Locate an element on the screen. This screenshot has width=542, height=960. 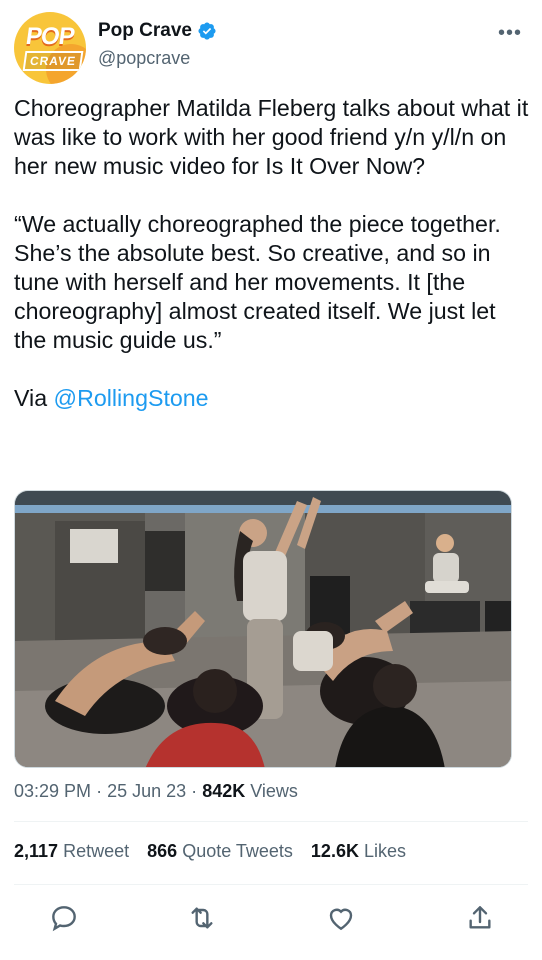
heart-icon is located at coordinates (341, 918).